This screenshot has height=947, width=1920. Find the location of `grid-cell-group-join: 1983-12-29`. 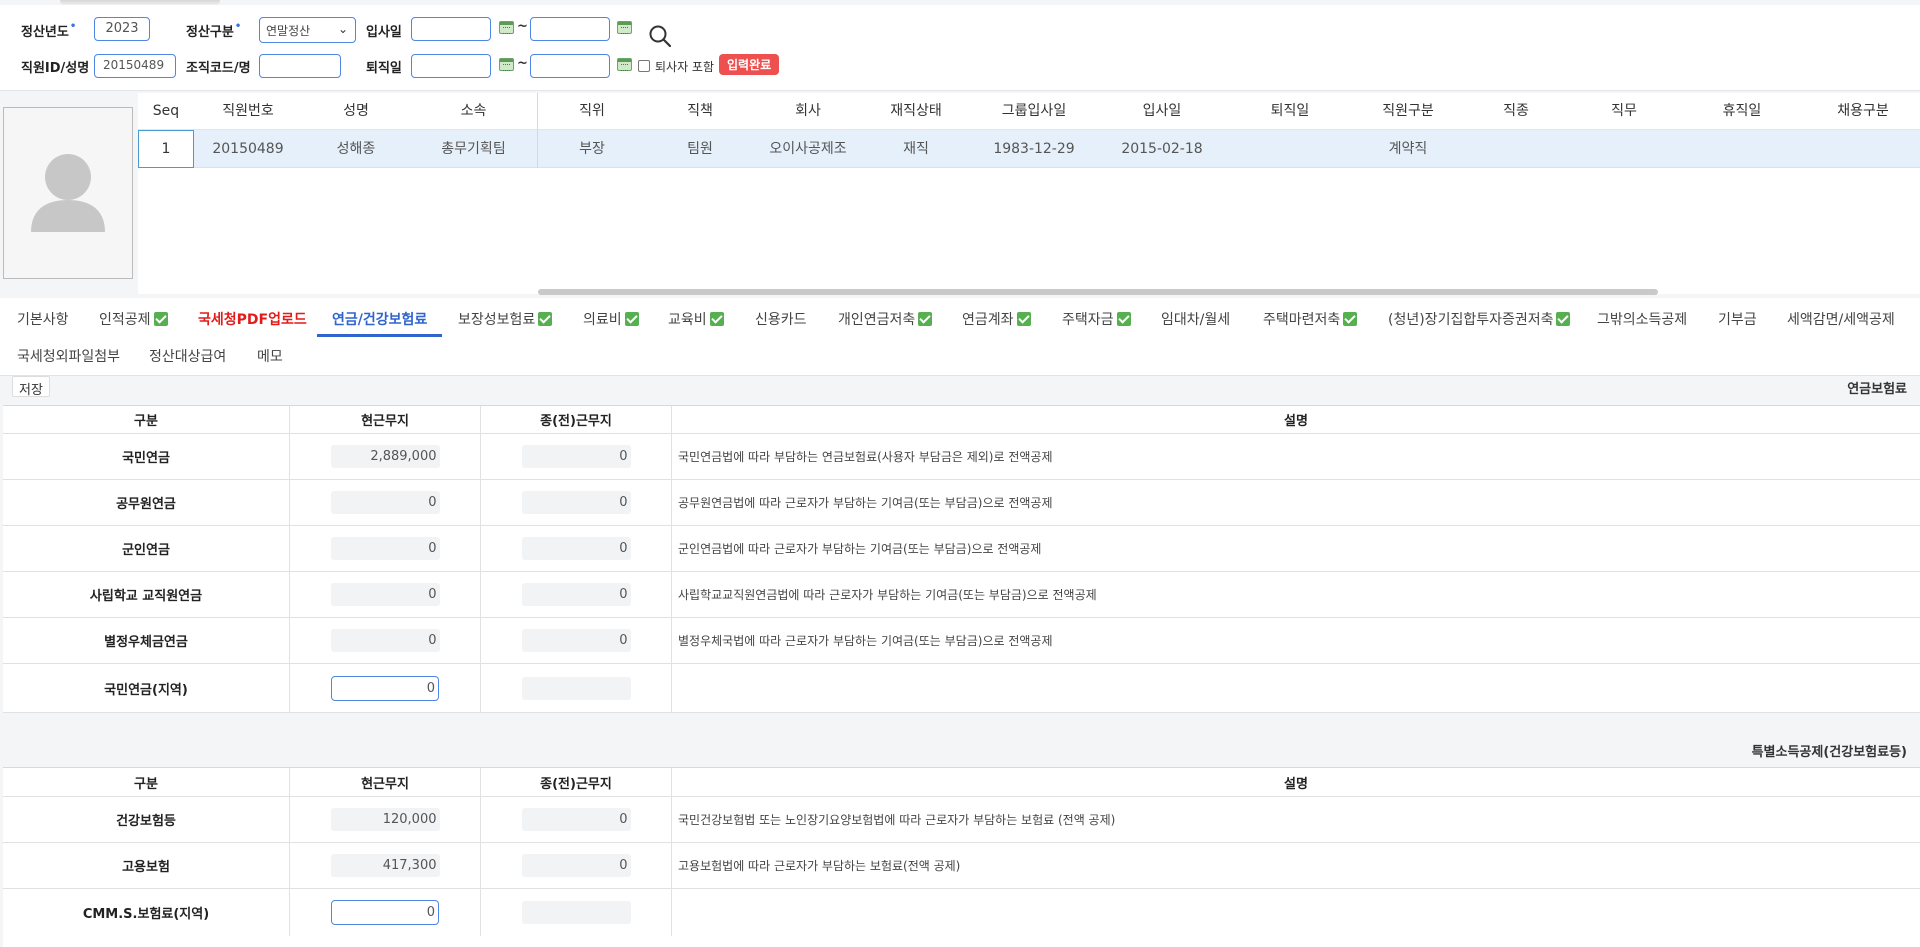

grid-cell-group-join: 1983-12-29 is located at coordinates (1034, 149).